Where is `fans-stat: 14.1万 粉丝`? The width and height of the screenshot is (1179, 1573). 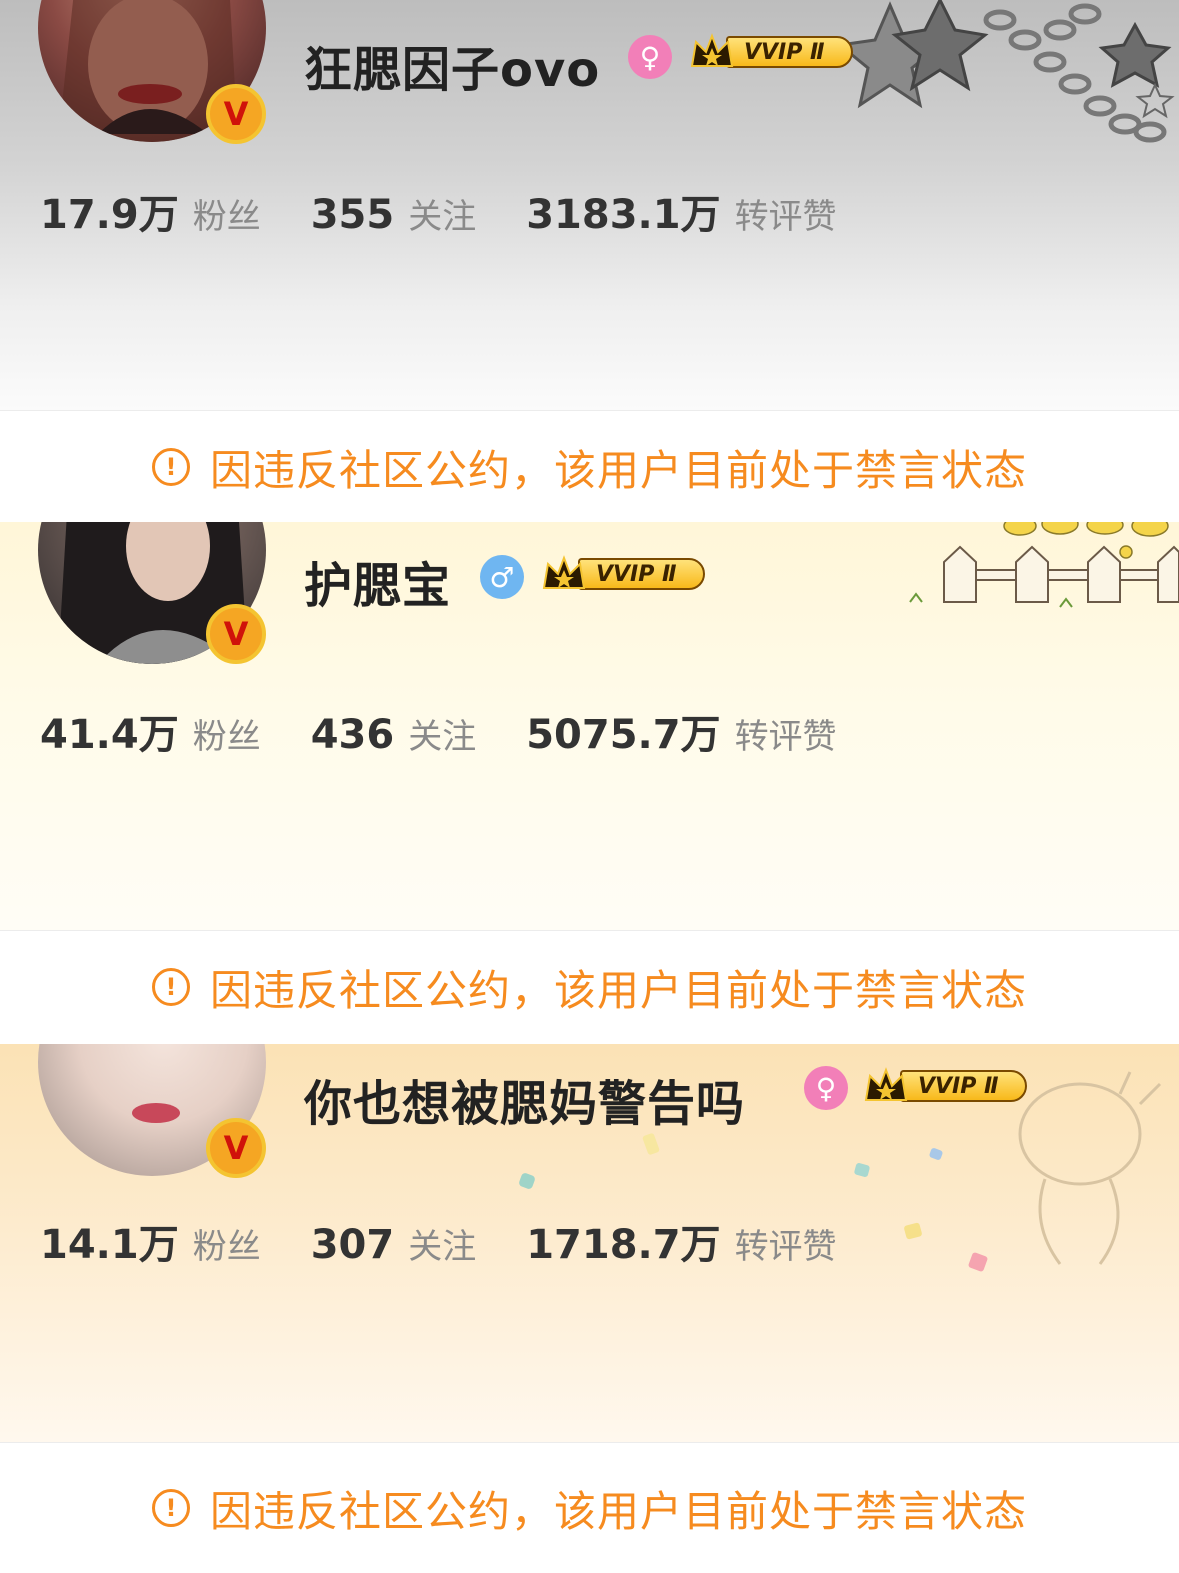 fans-stat: 14.1万 粉丝 is located at coordinates (150, 1241).